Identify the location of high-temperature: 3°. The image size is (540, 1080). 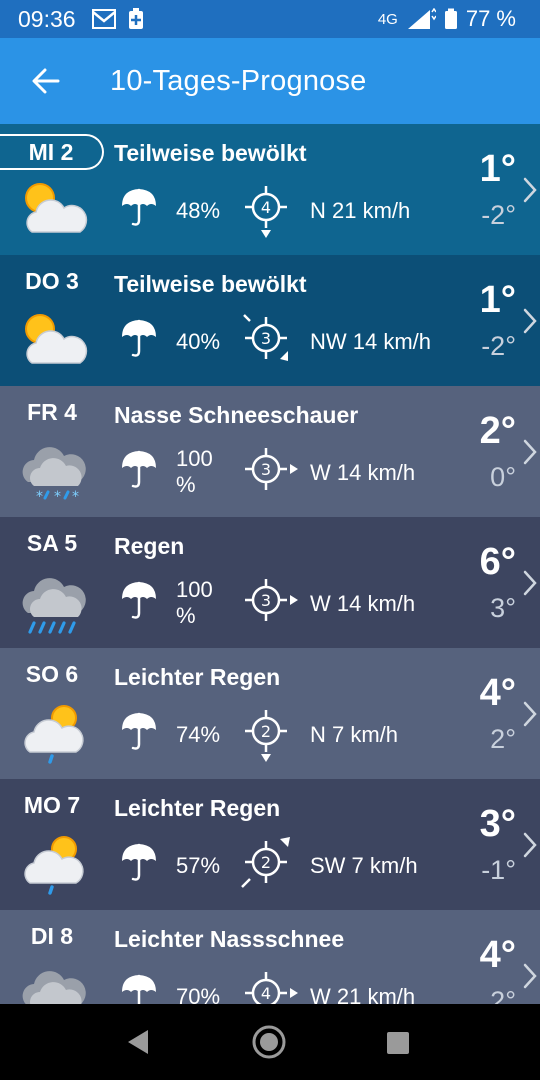
(497, 824).